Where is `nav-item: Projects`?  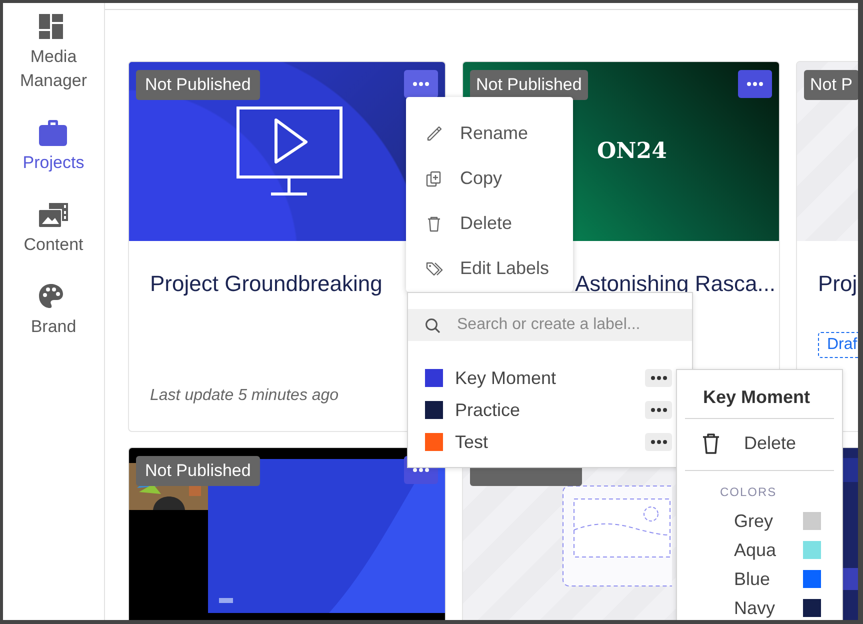 nav-item: Projects is located at coordinates (53, 147).